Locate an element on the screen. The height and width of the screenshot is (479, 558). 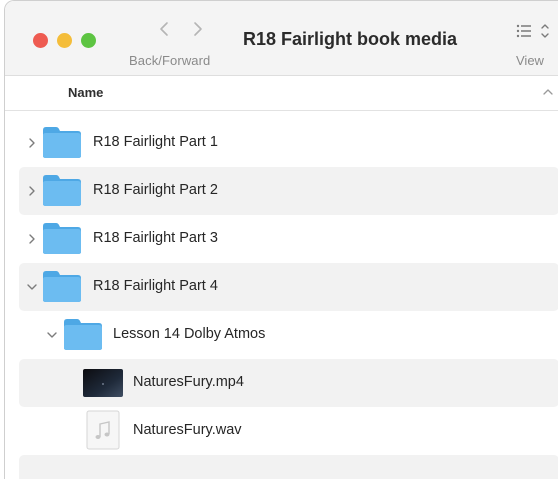
list-item-label: R18 Fairlight Part 4 is located at coordinates (155, 286).